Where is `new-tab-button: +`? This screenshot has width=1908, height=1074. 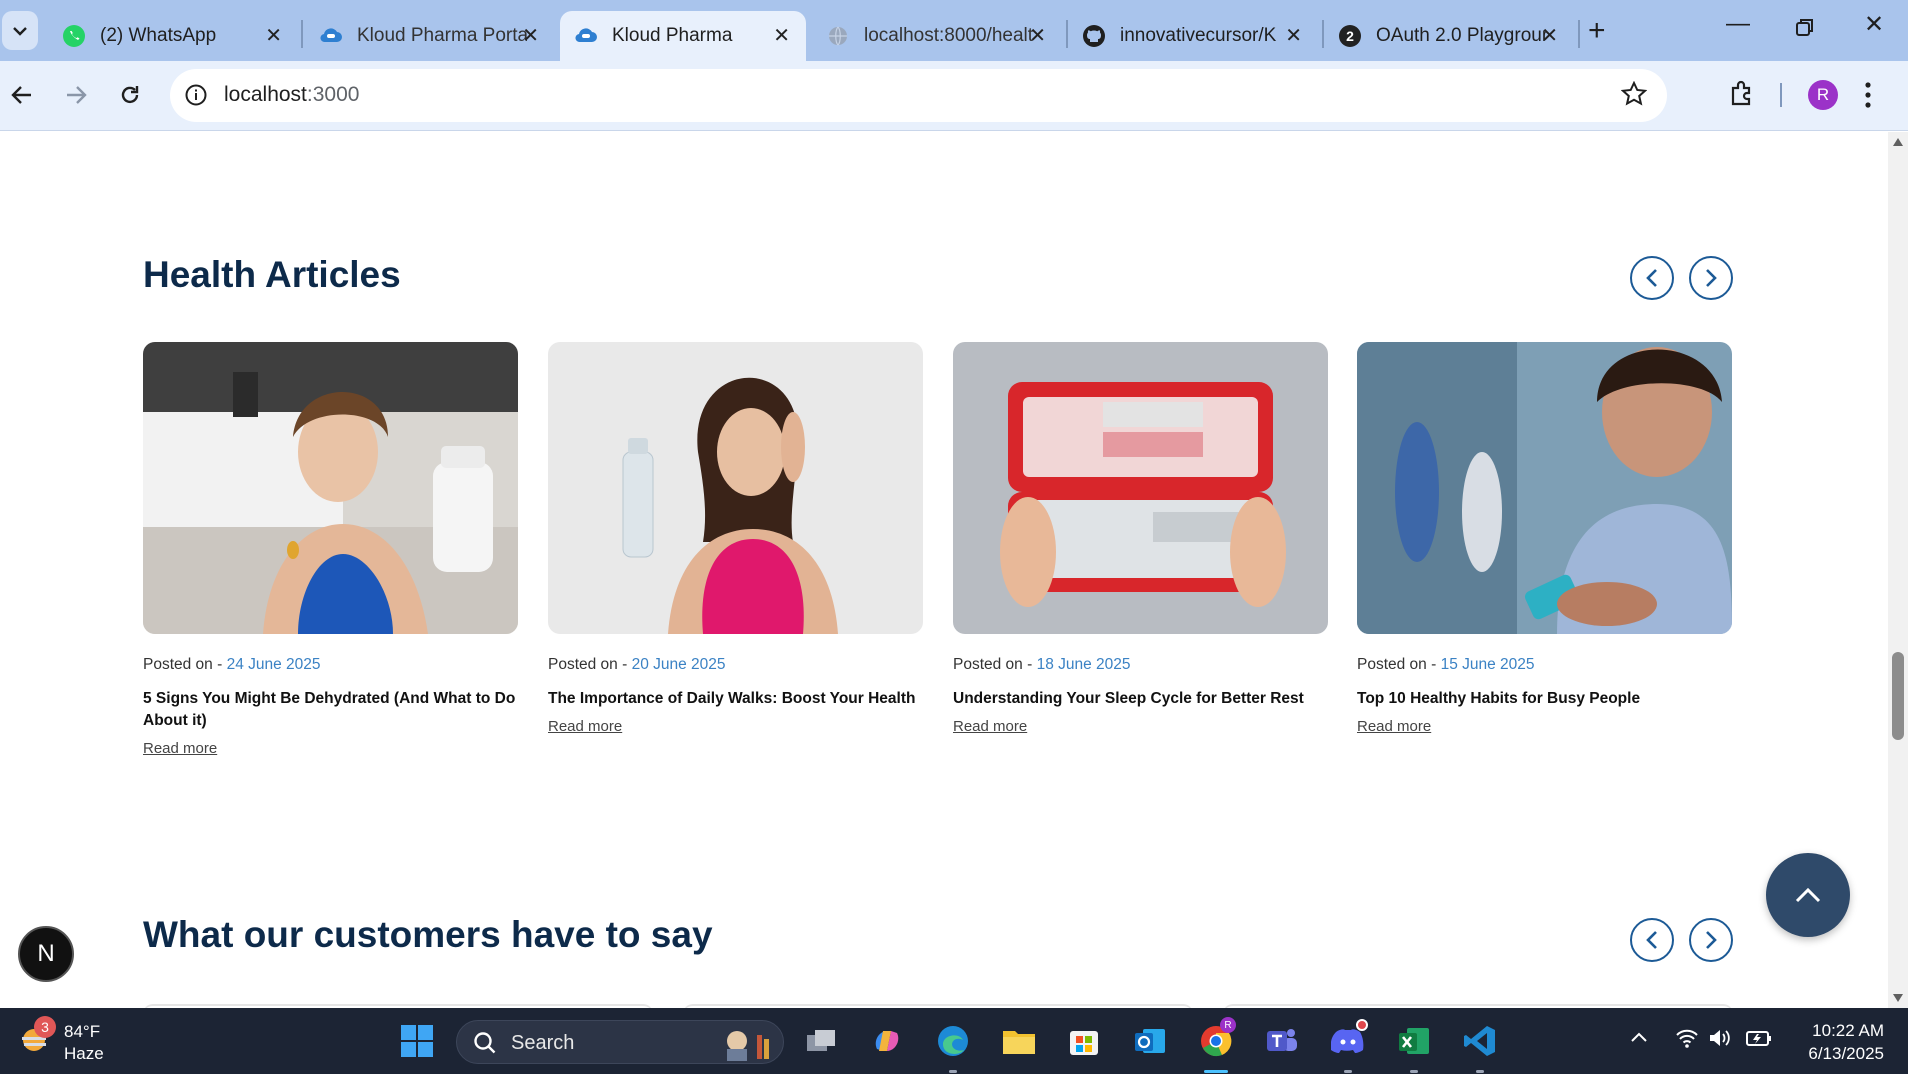 new-tab-button: + is located at coordinates (1597, 31).